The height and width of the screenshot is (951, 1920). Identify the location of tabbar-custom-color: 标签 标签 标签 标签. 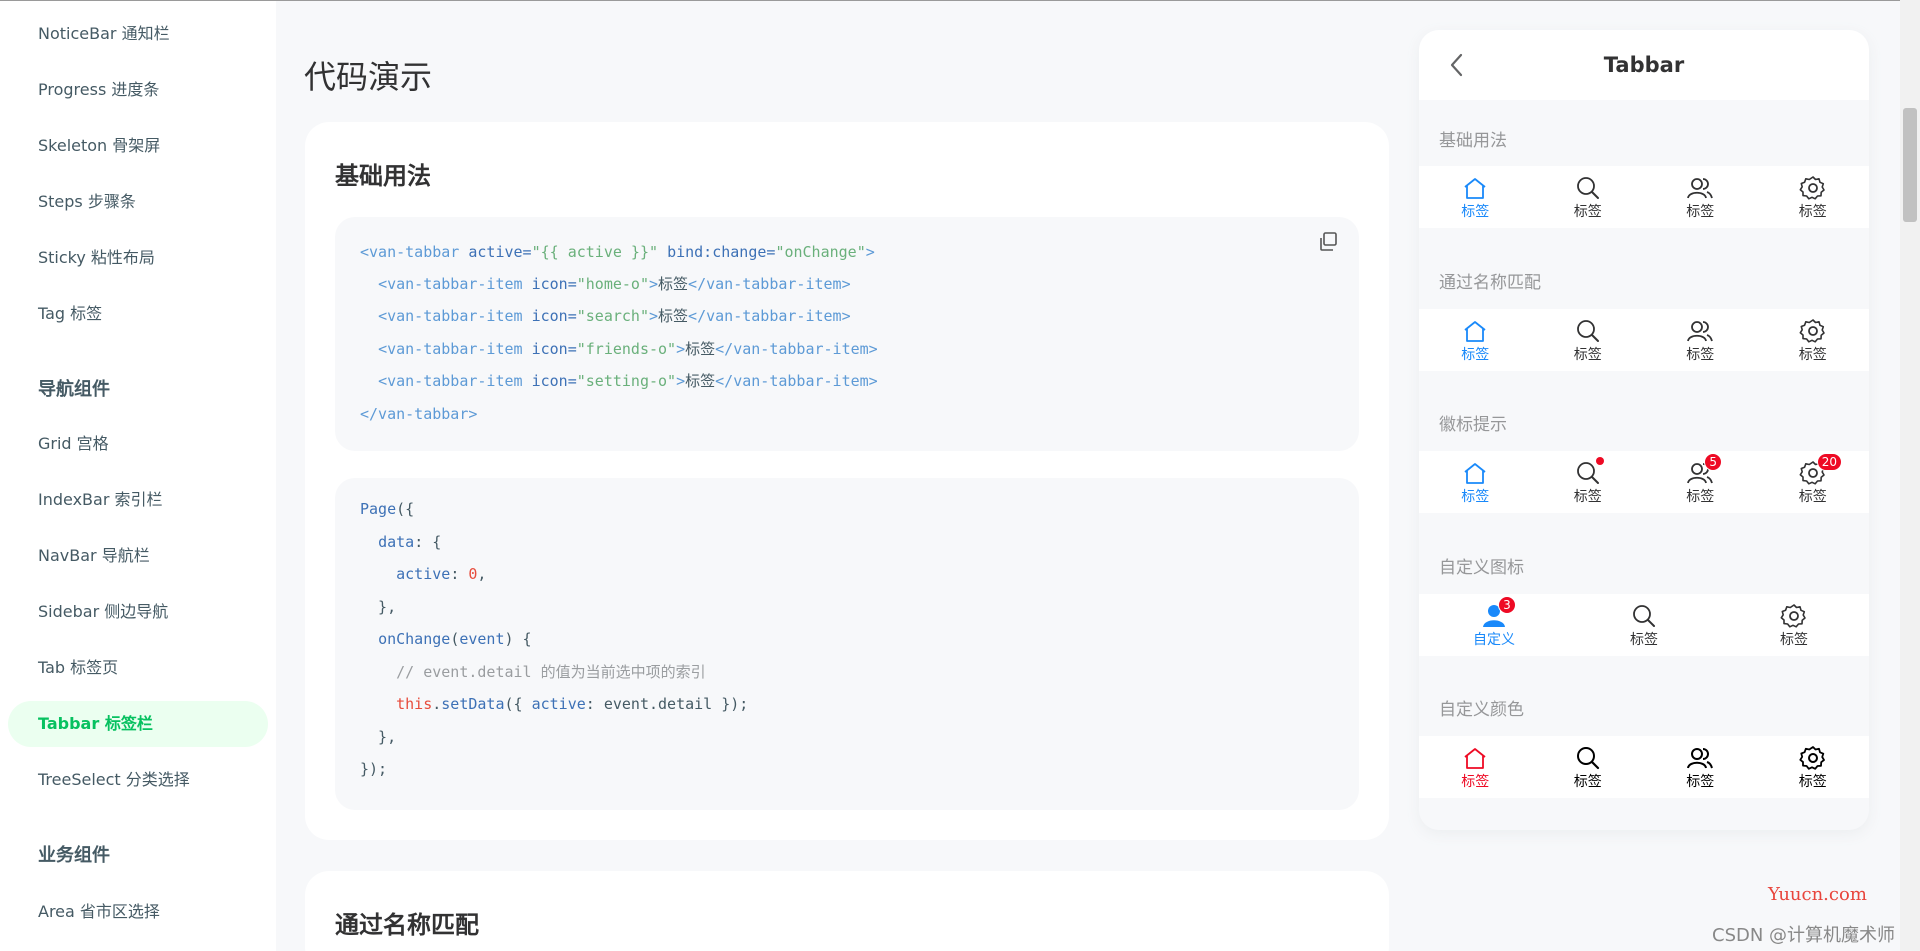
(1644, 767).